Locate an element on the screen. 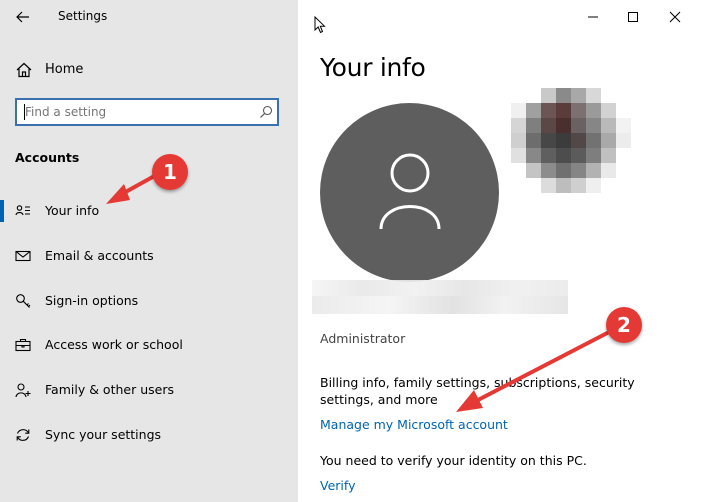 The image size is (701, 502). search-icon is located at coordinates (266, 112).